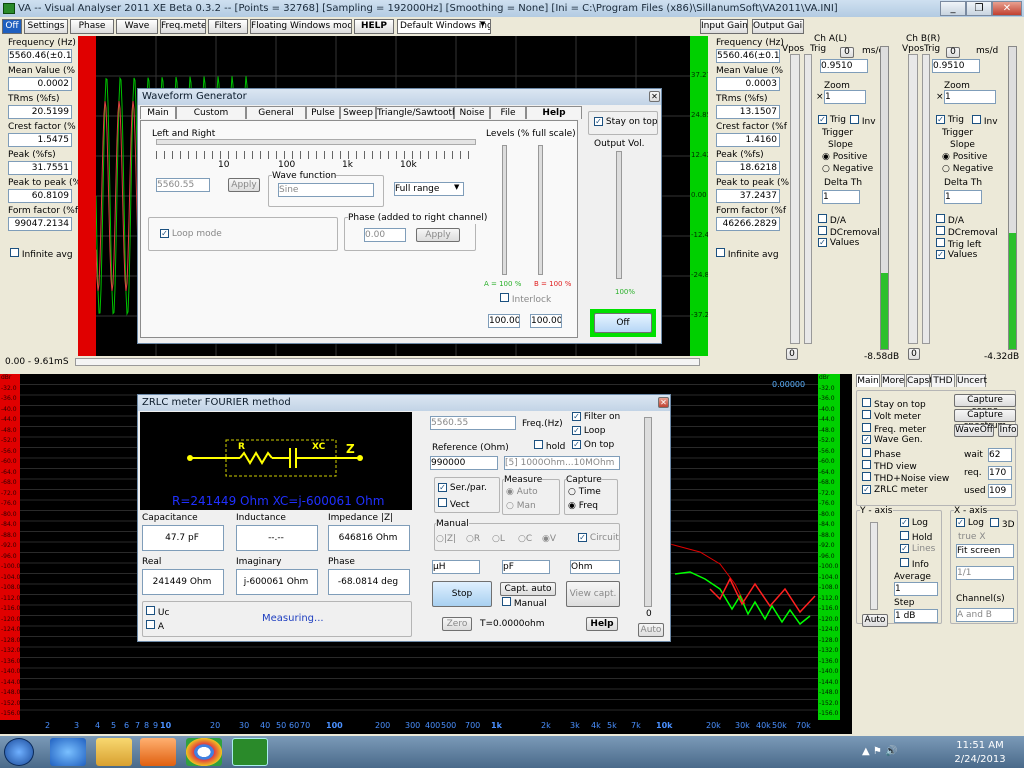 The image size is (1024, 768). Describe the element at coordinates (651, 630) in the screenshot. I see `zrlc-auto-button: Auto` at that location.